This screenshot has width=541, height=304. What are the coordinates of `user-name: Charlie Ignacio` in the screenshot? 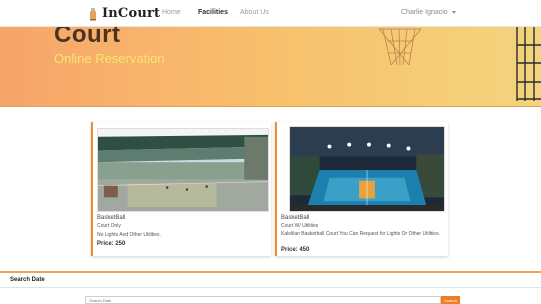 It's located at (424, 12).